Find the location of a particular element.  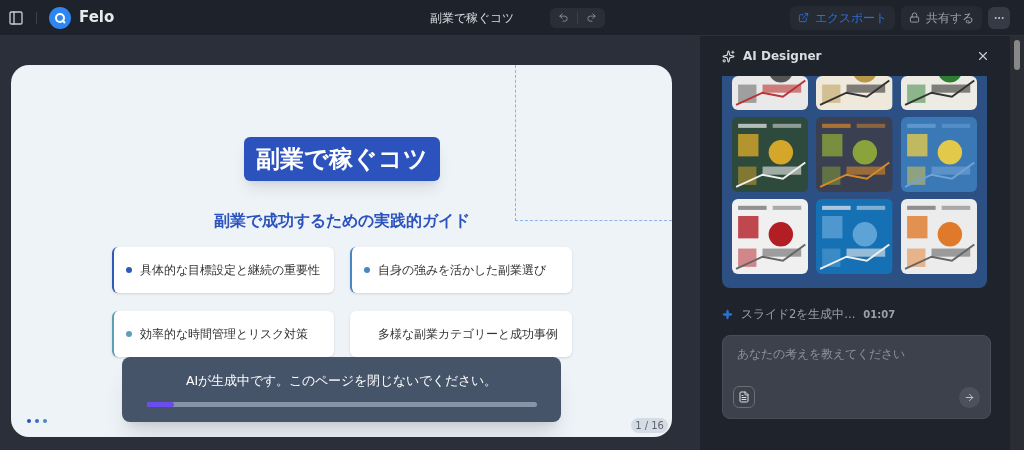

document-icon is located at coordinates (744, 397).